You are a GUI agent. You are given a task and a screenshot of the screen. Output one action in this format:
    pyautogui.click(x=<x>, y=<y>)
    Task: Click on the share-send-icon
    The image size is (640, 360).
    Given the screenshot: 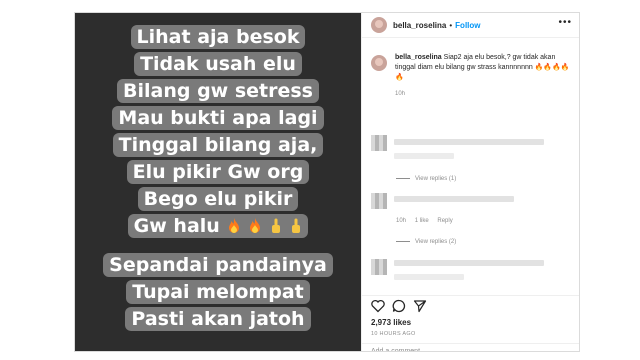 What is the action you would take?
    pyautogui.click(x=420, y=306)
    